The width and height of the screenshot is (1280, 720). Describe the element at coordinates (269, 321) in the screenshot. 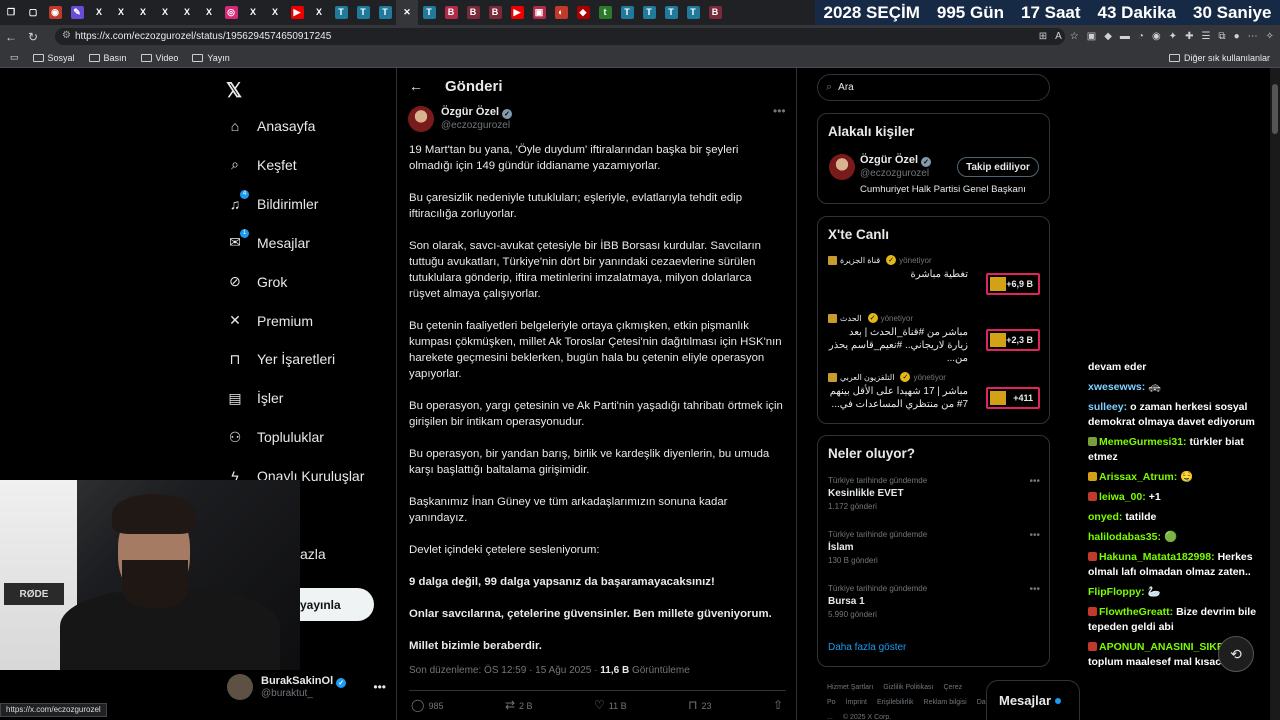

I see `nav-item: ✕ Premium` at that location.